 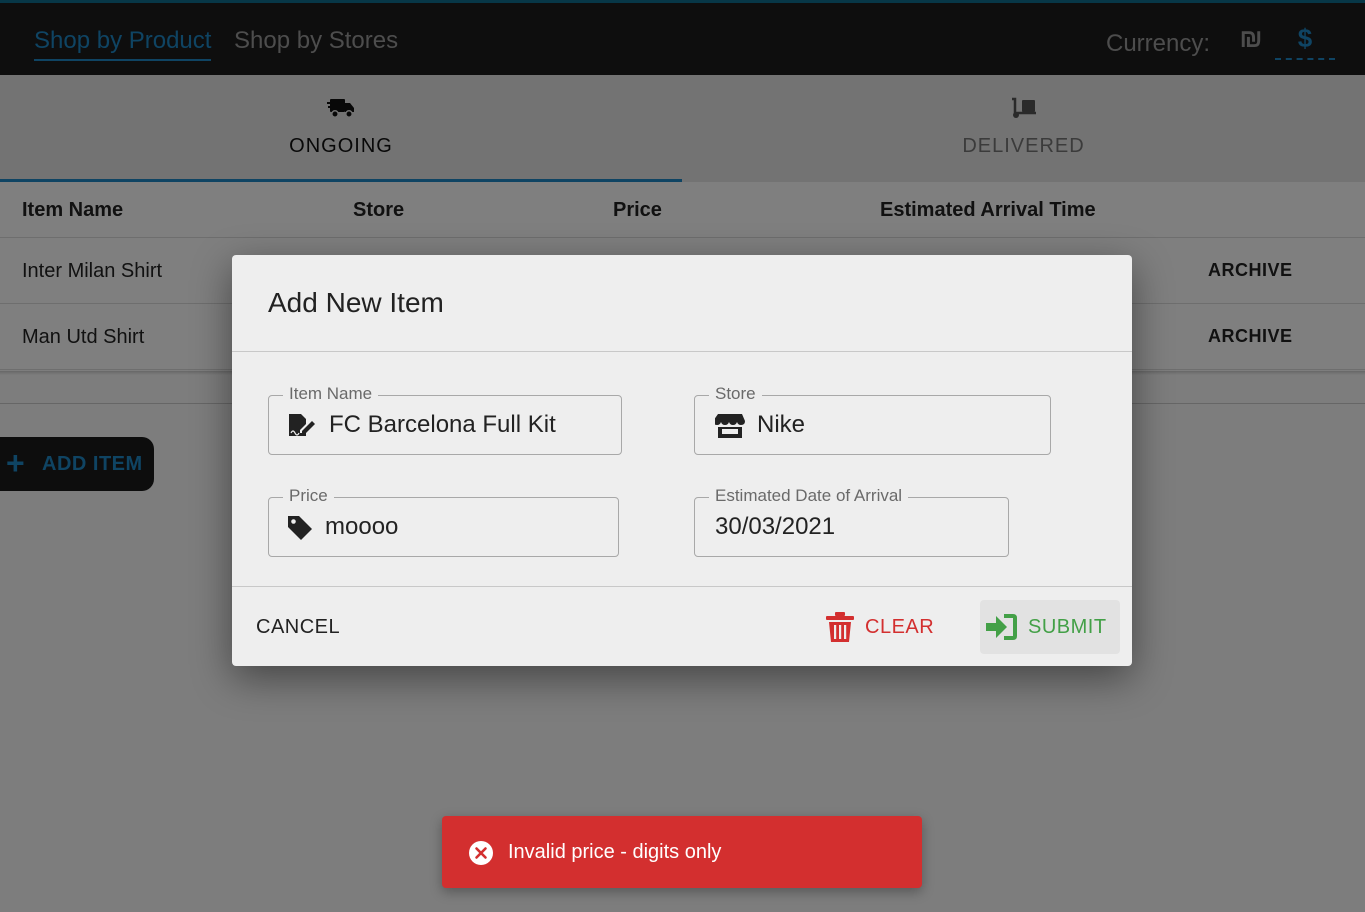 I want to click on arrival-date-field: Estimated Date of Arrival 30/03/2021, so click(x=851, y=521).